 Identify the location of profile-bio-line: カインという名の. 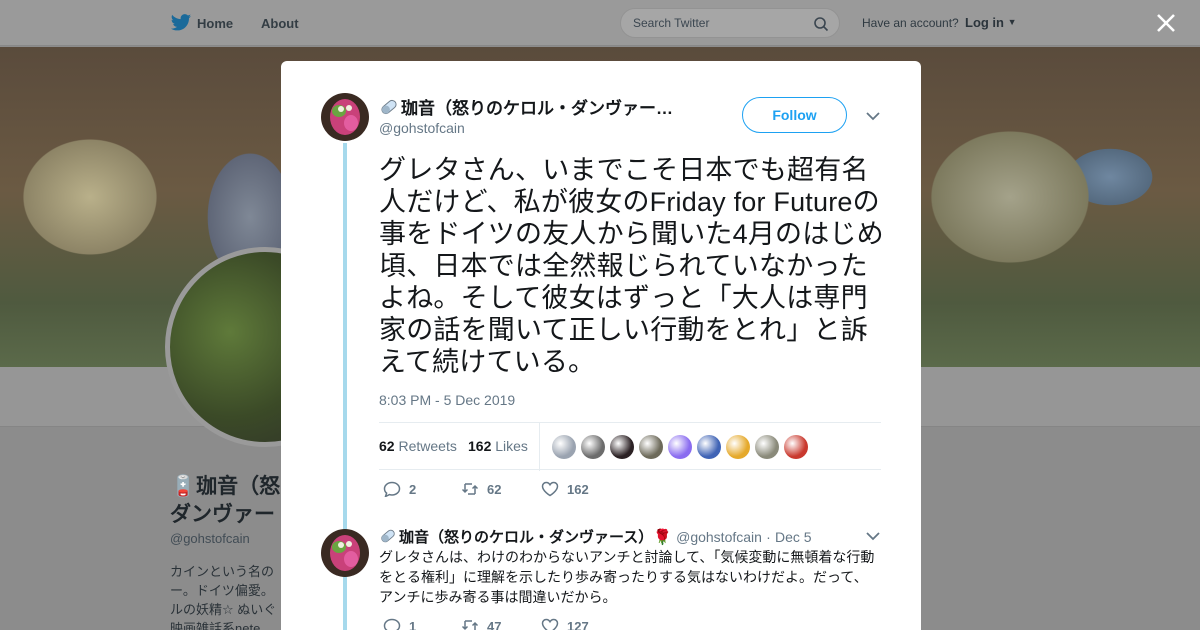
(222, 571).